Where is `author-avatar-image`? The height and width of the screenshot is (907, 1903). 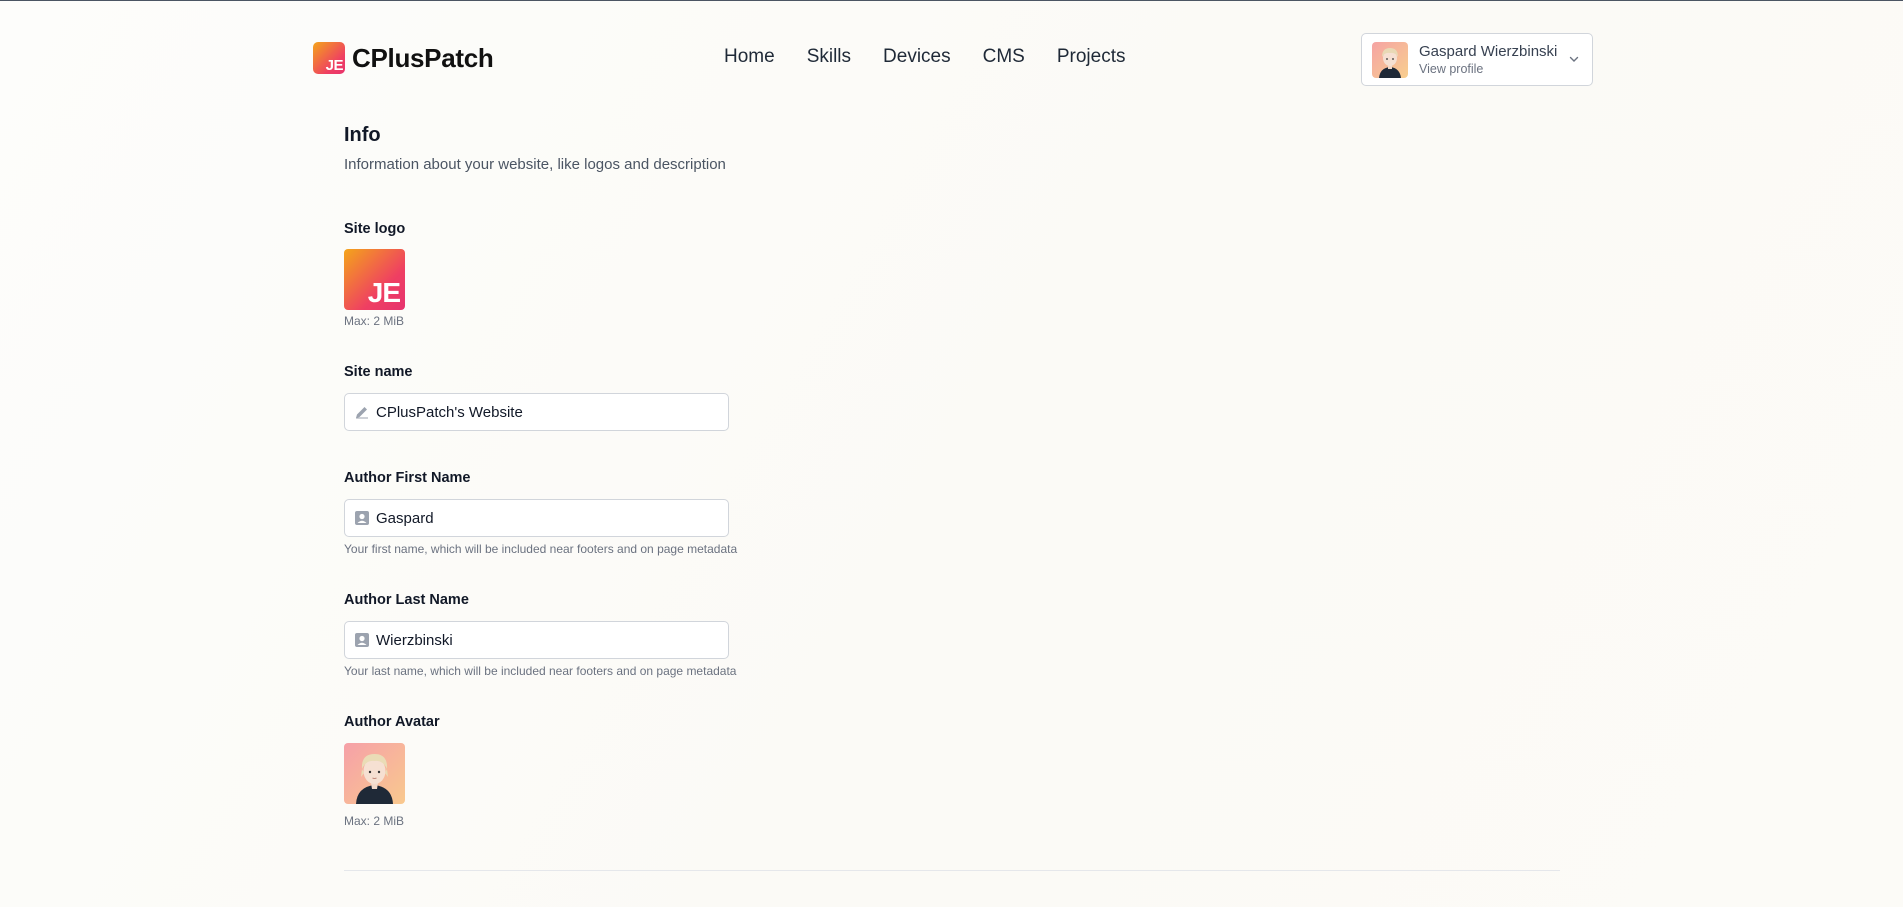
author-avatar-image is located at coordinates (374, 779).